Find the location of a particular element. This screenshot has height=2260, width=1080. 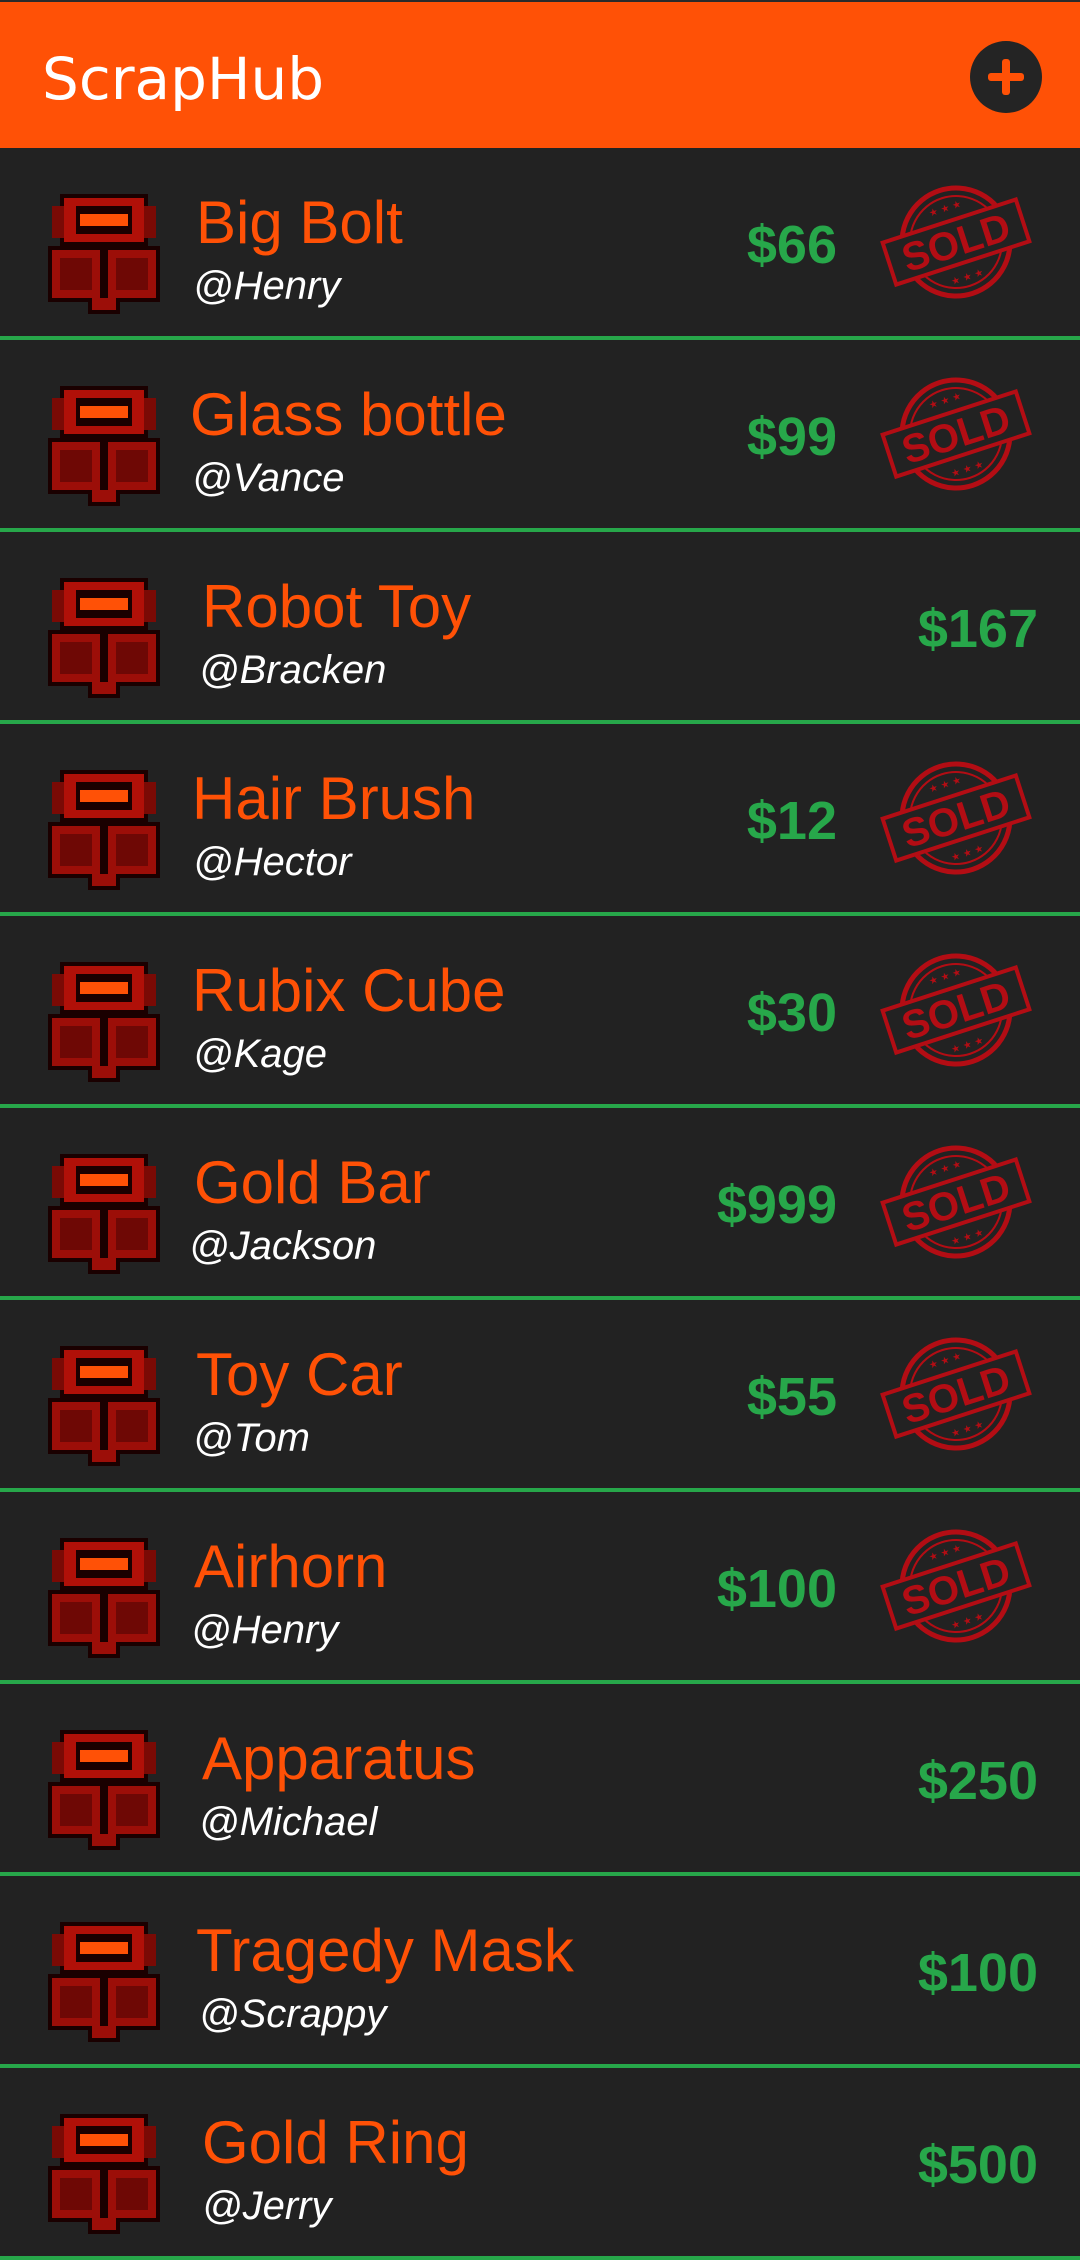

seller-username: @Jerry is located at coordinates (267, 2206).